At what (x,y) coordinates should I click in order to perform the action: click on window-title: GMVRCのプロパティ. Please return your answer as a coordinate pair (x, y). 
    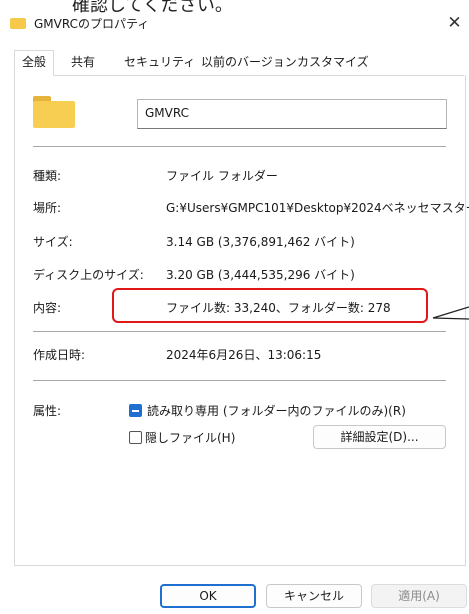
    Looking at the image, I should click on (92, 24).